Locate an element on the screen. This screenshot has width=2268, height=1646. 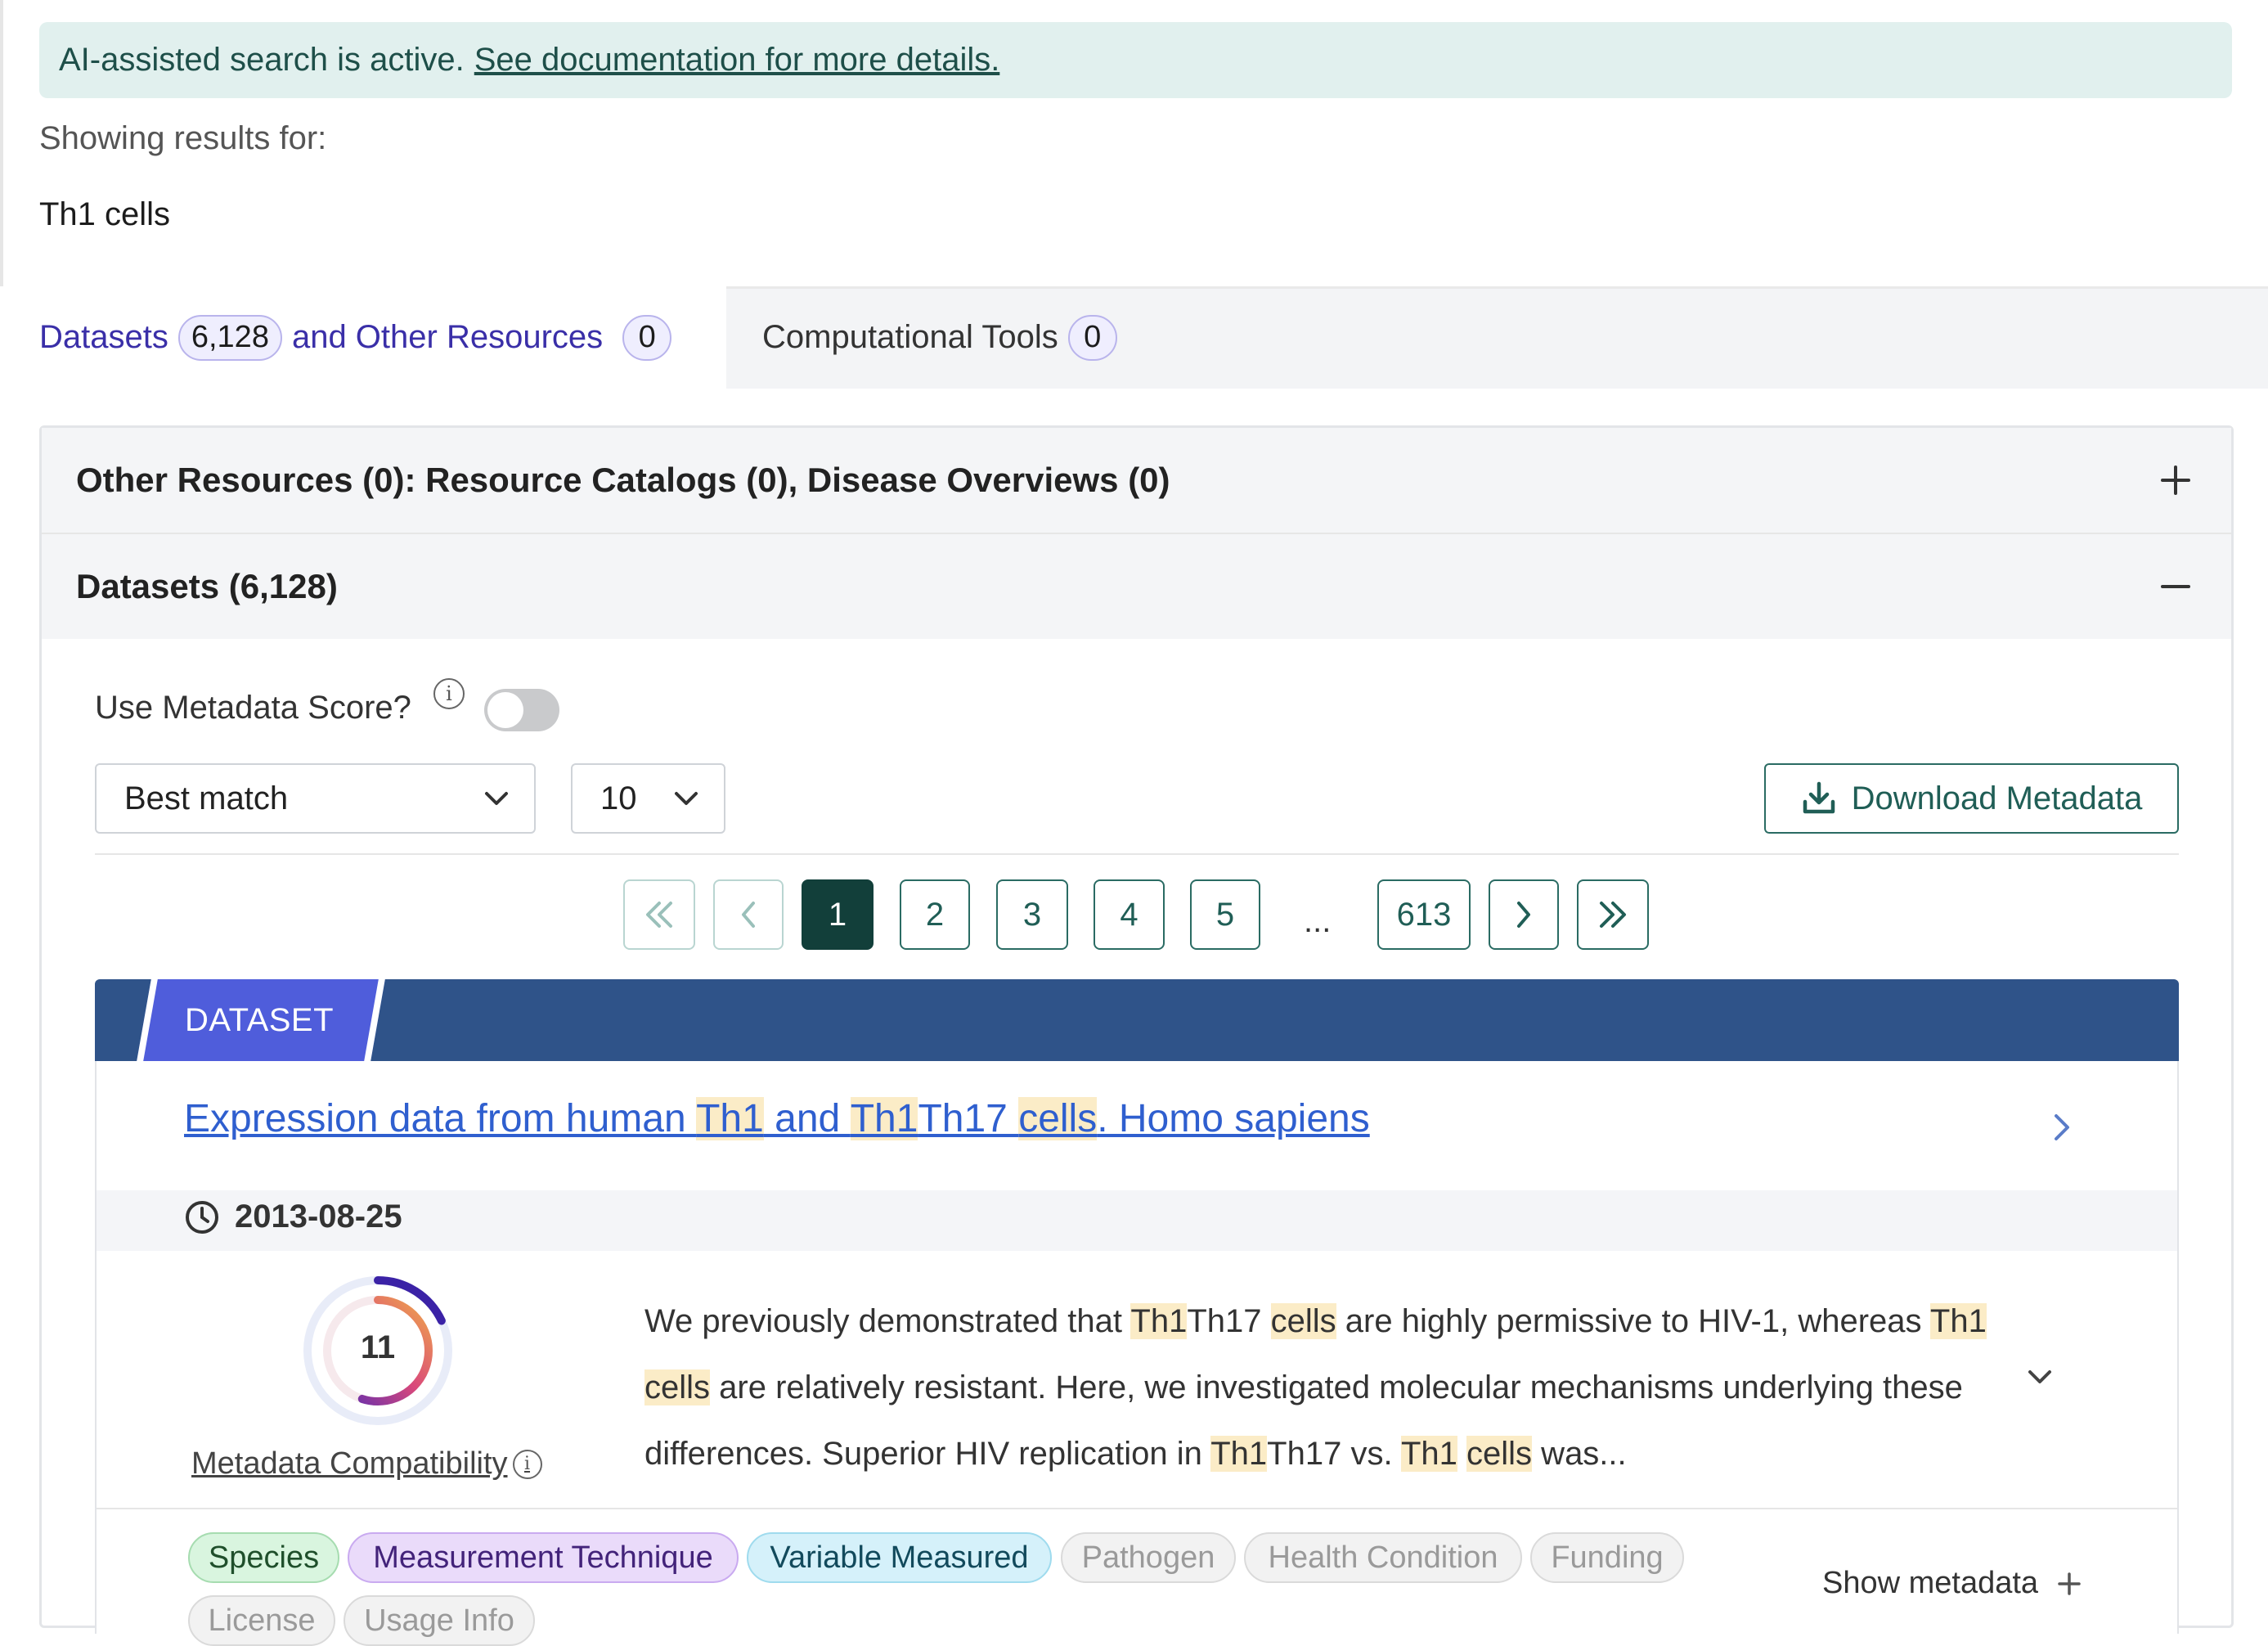
tab-datasets: Datasets 6,128 and Other Resources 0 is located at coordinates (364, 337).